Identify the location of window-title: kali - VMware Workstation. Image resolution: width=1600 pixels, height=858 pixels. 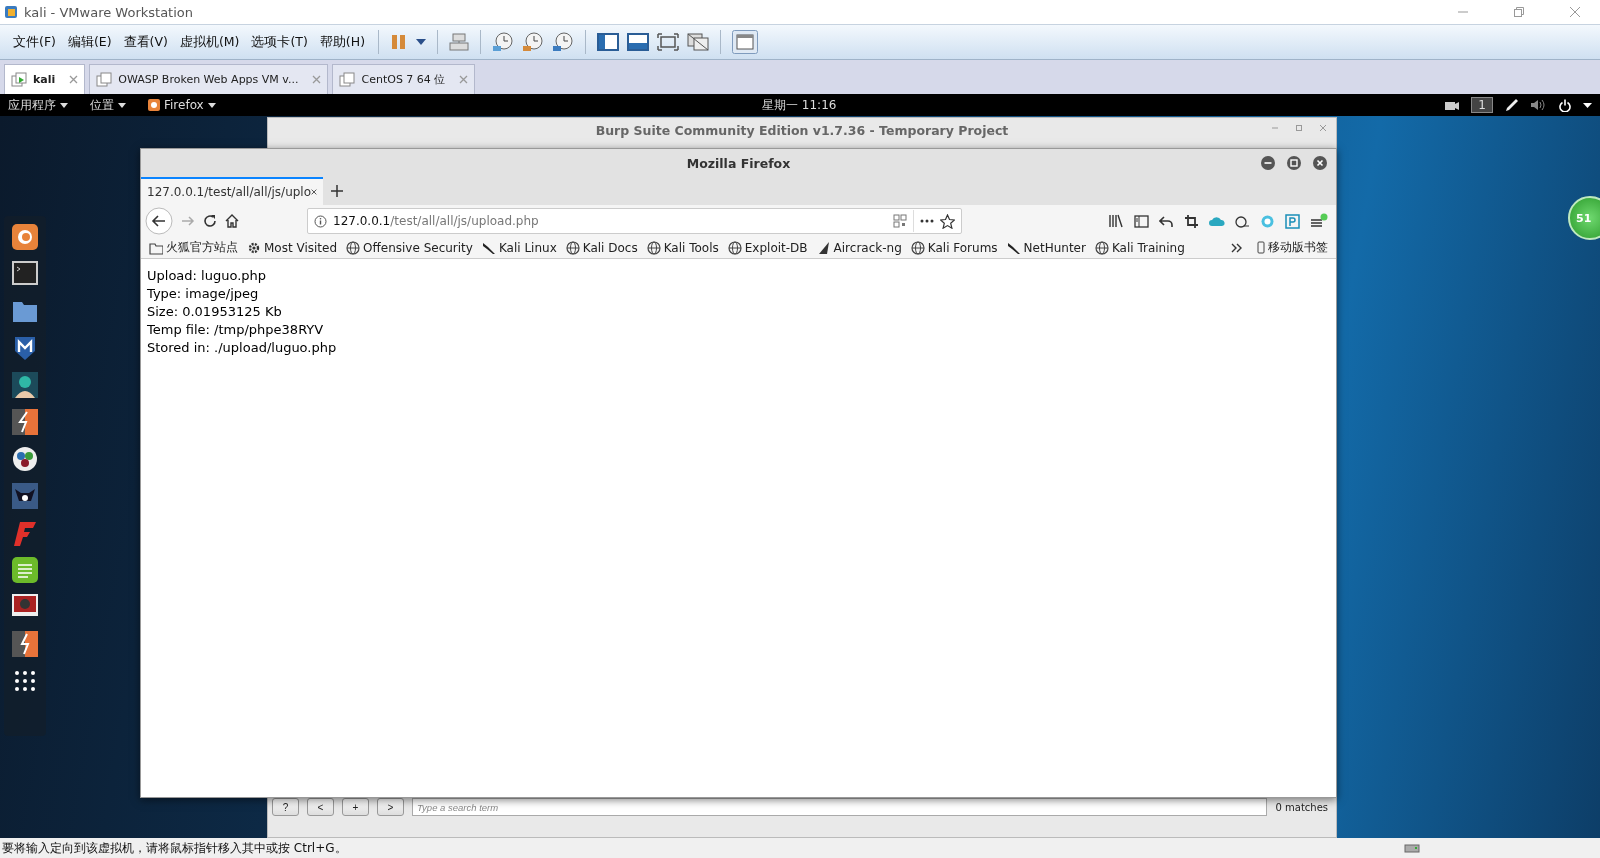
(108, 12).